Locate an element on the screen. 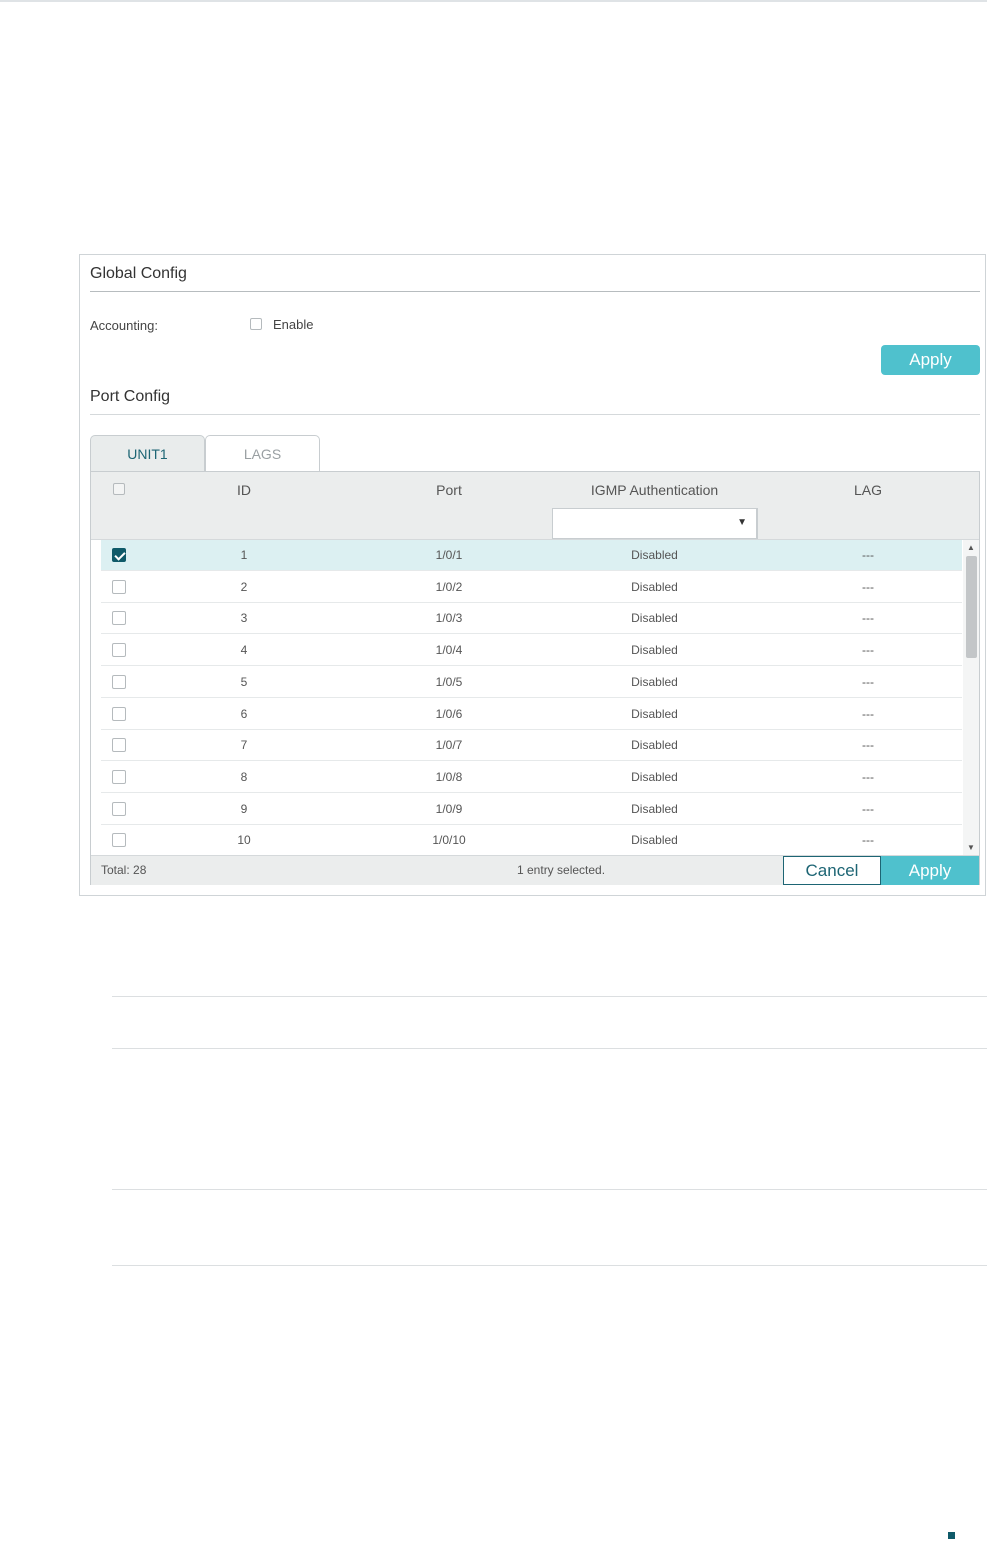 This screenshot has width=987, height=1542. accounting-enable-checkbox is located at coordinates (256, 324).